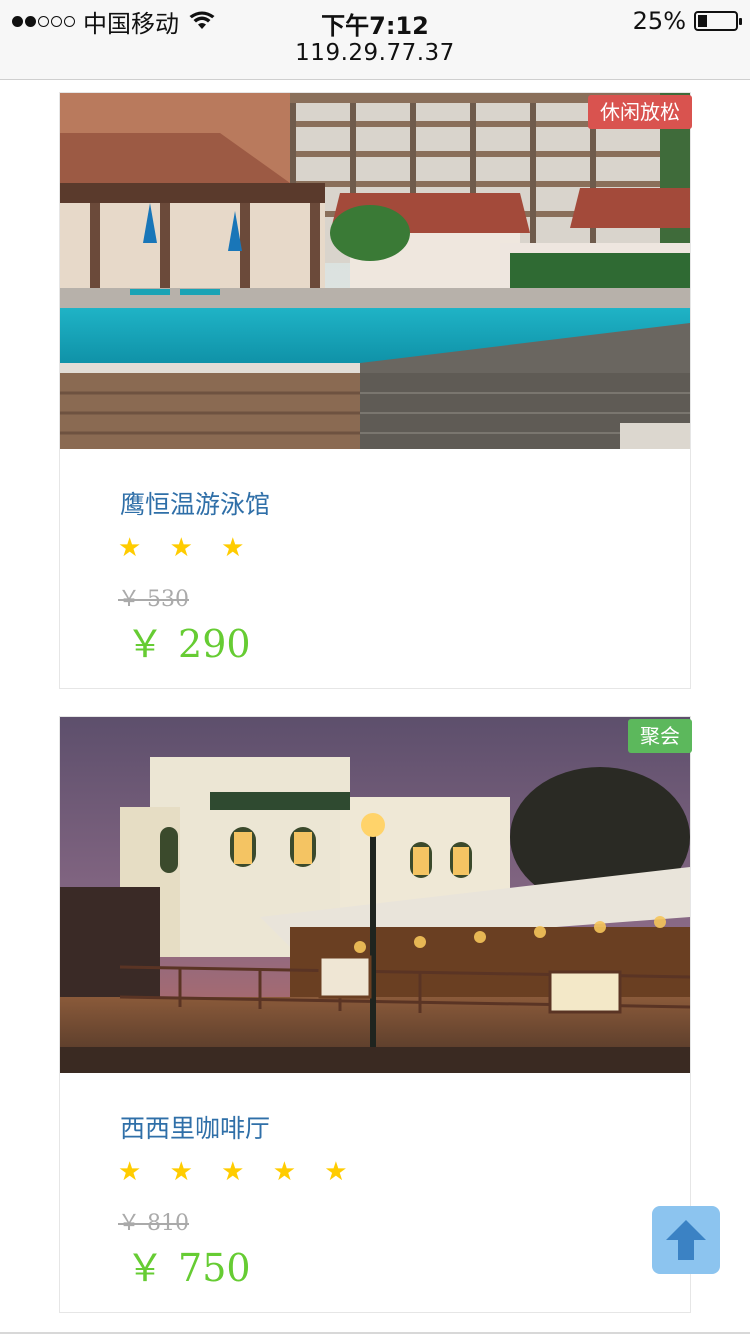  I want to click on current-price: ￥ 750, so click(188, 1264).